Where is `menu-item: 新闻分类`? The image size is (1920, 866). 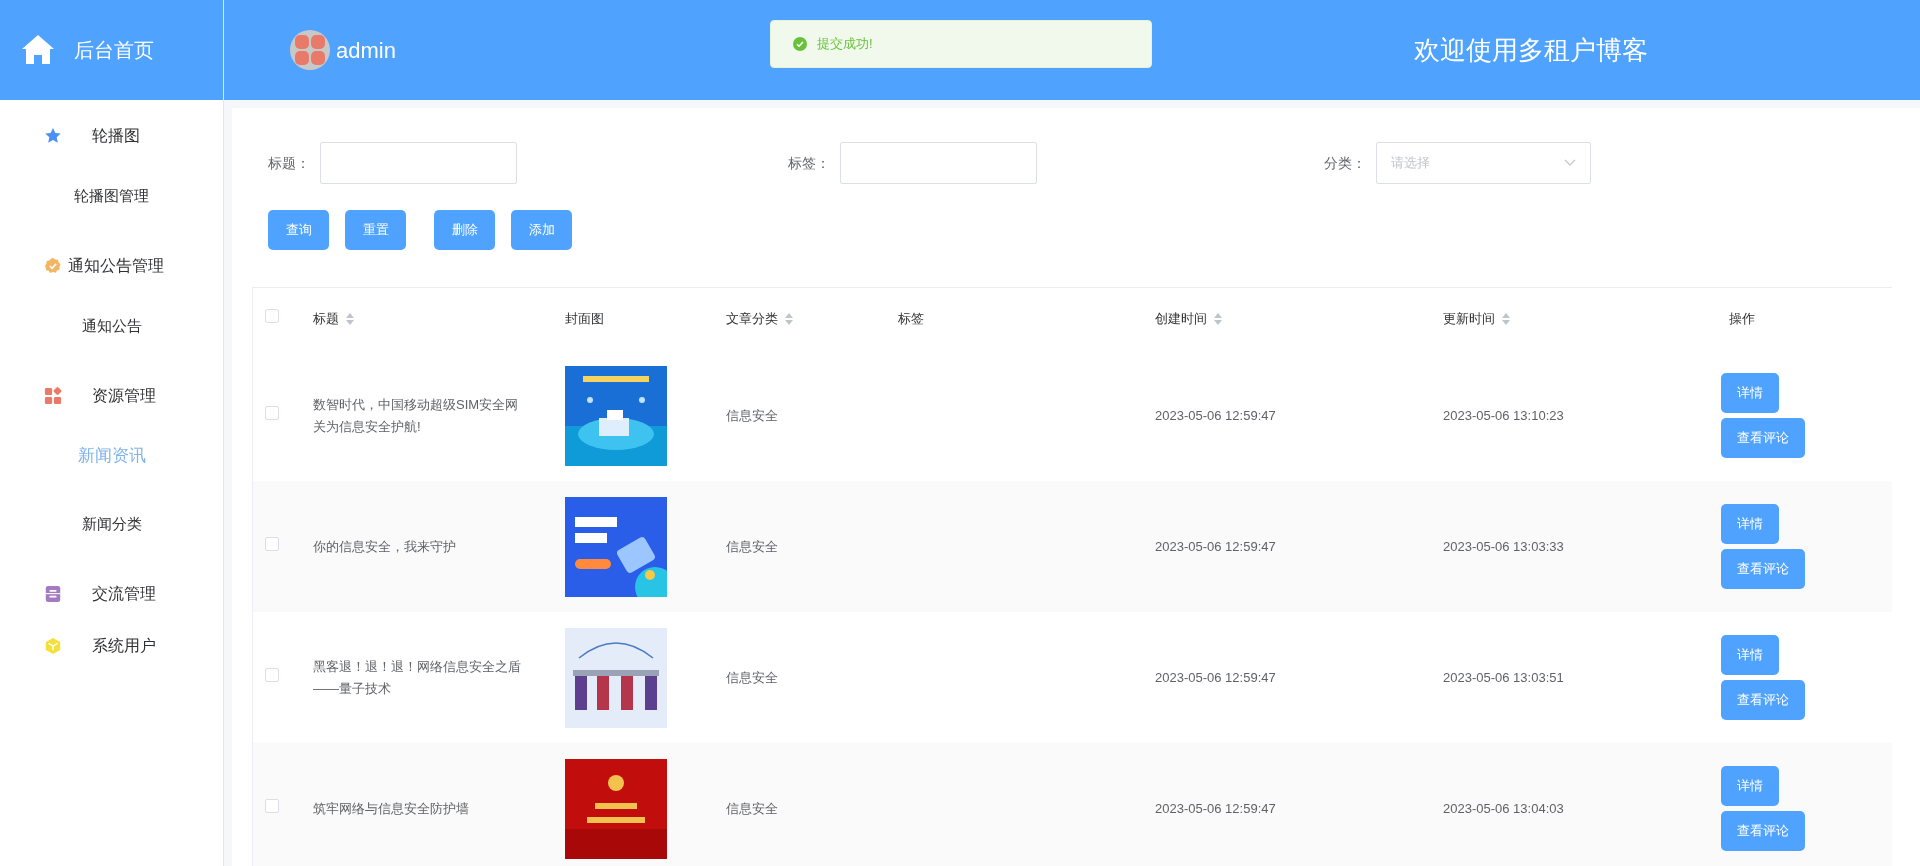
menu-item: 新闻分类 is located at coordinates (111, 524).